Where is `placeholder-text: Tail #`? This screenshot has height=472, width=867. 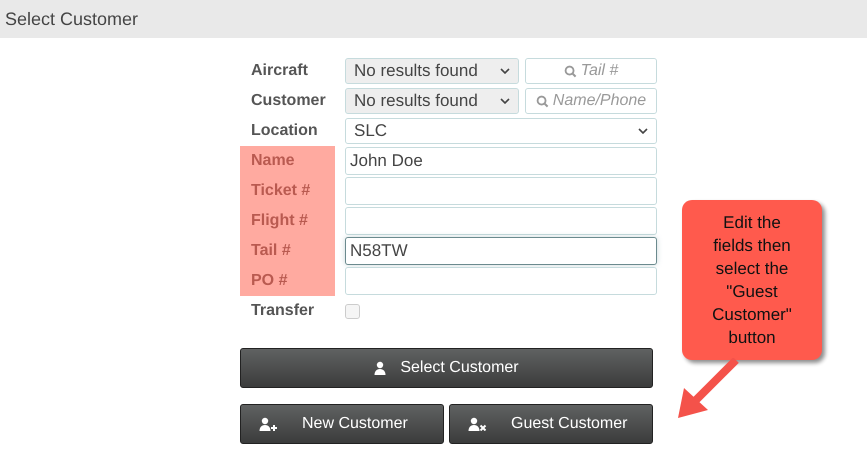
placeholder-text: Tail # is located at coordinates (599, 71).